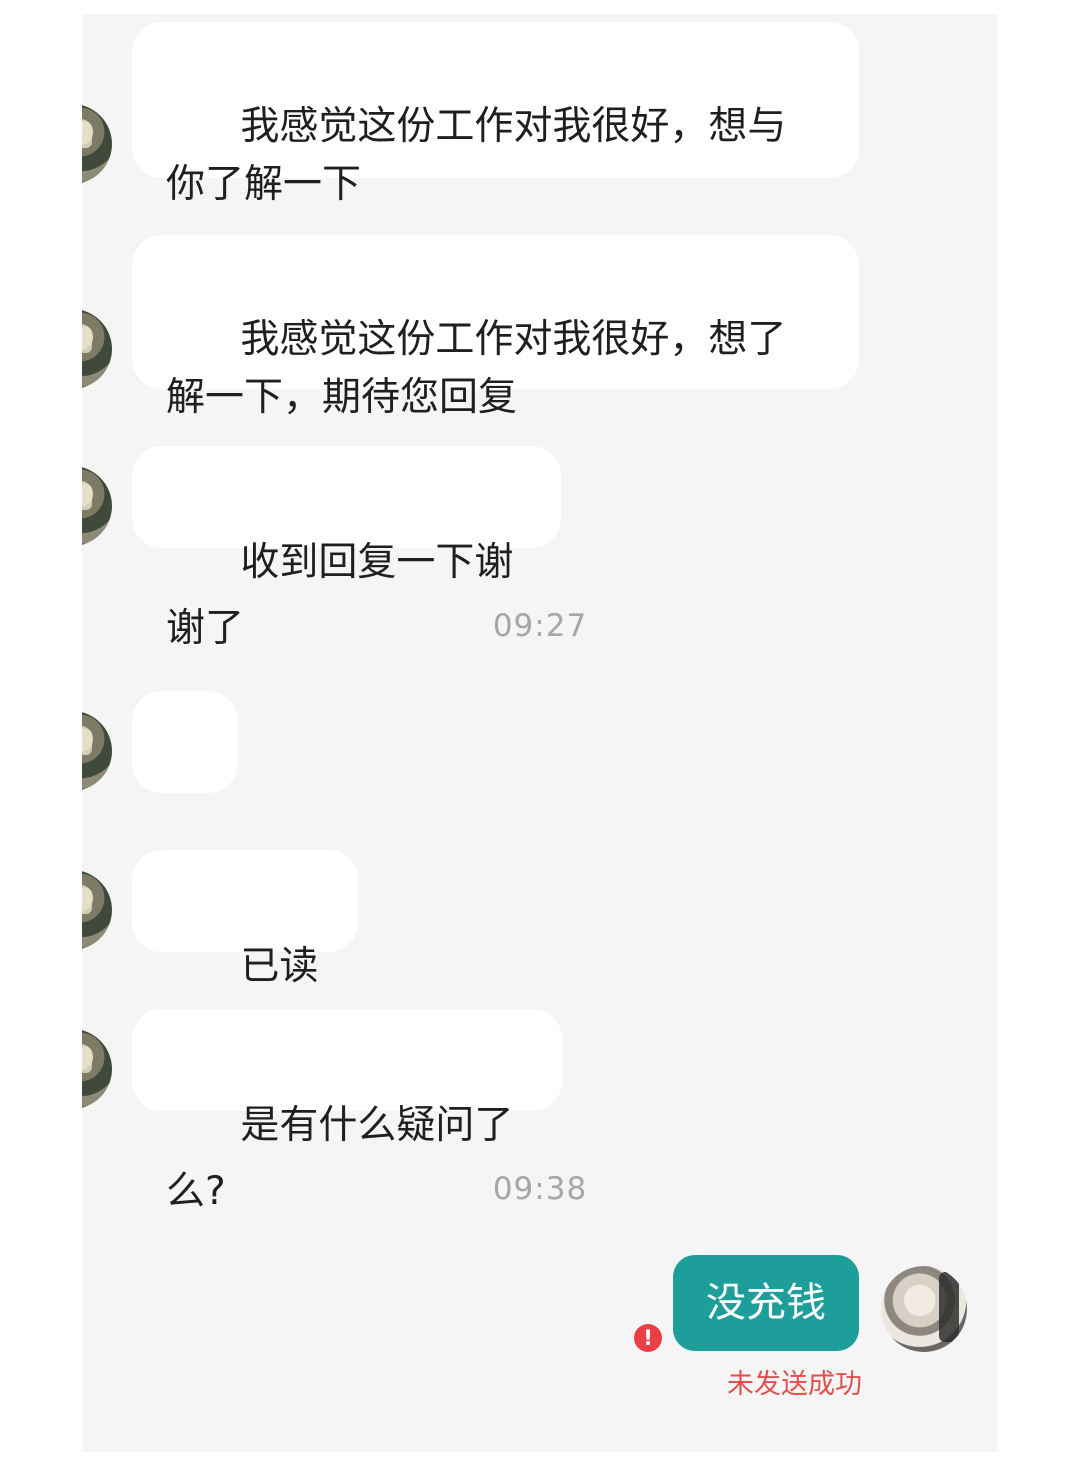 The height and width of the screenshot is (1464, 1080). What do you see at coordinates (245, 952) in the screenshot?
I see `incoming-message-bubble: 已读不回` at bounding box center [245, 952].